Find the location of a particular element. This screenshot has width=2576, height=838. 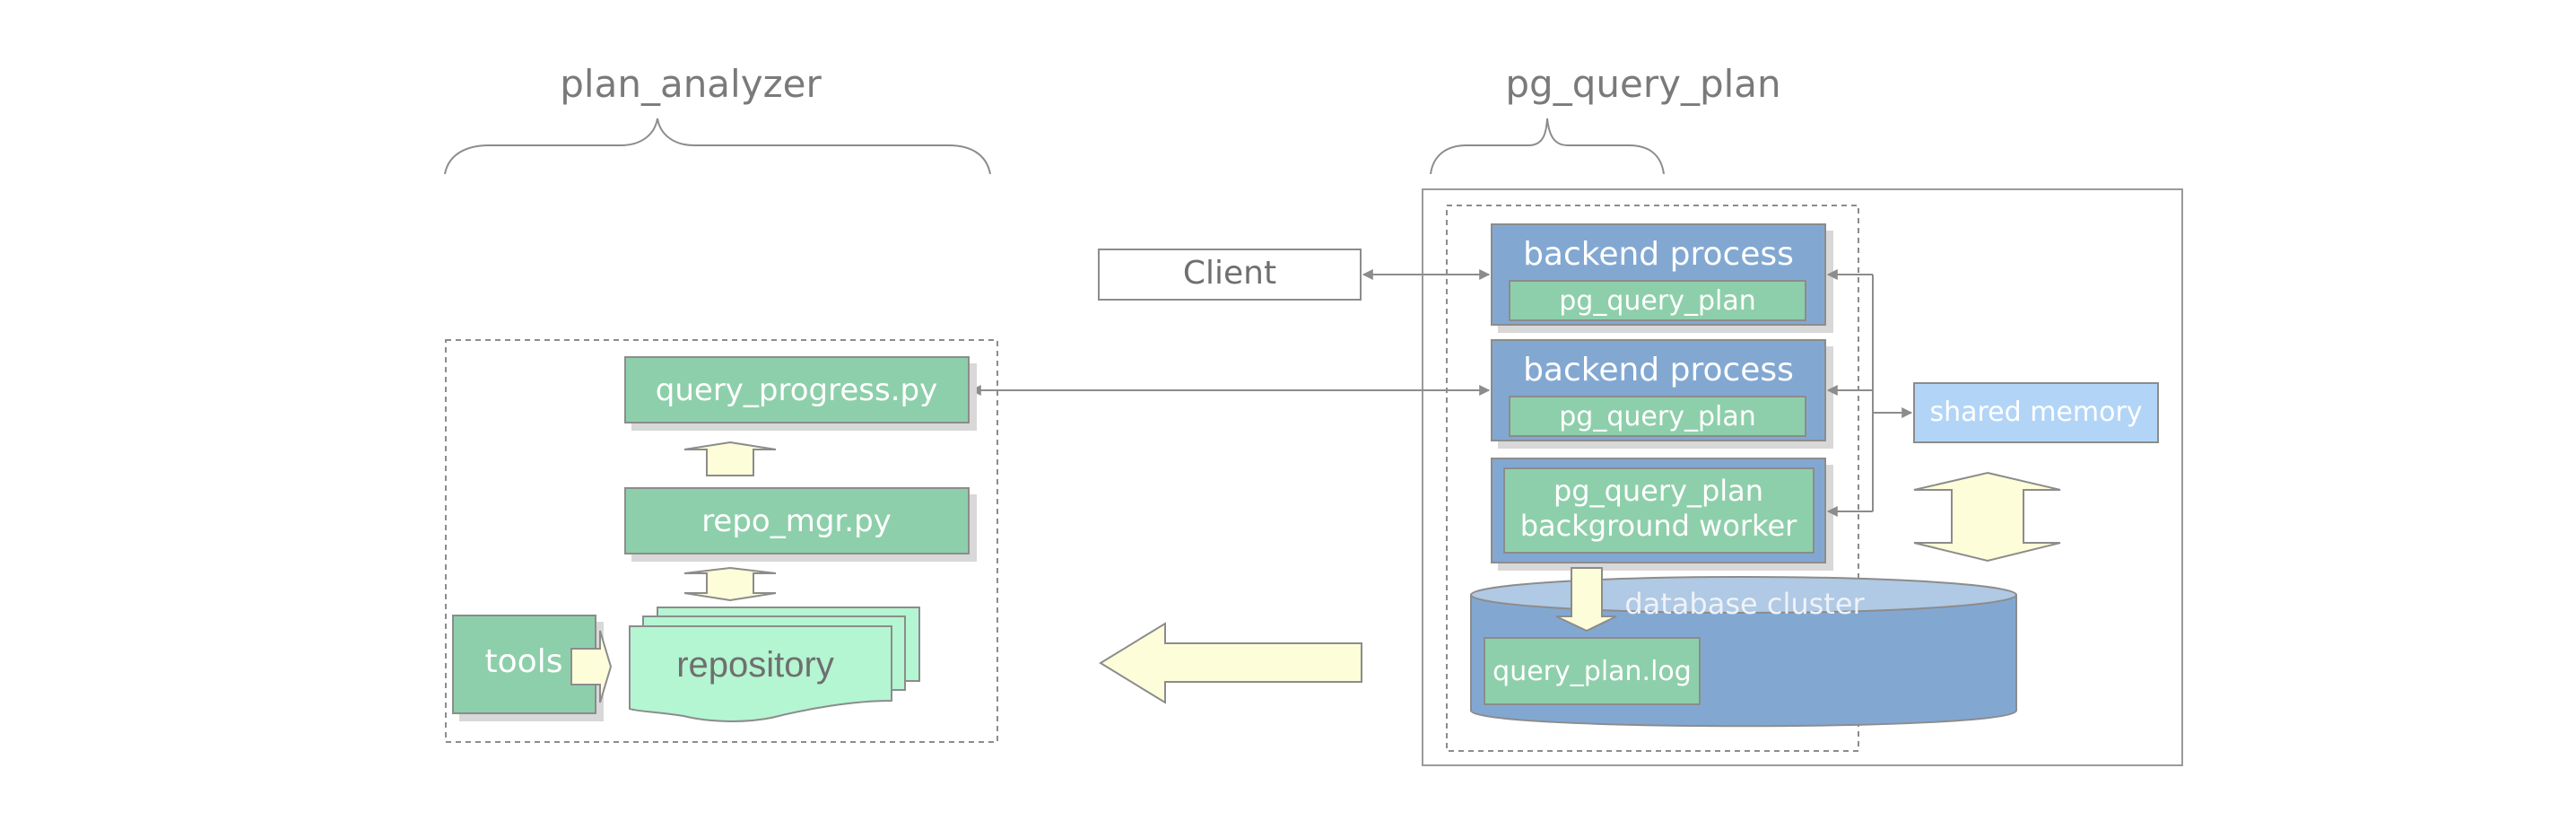

repo-mgr-label: repo_mgr.py is located at coordinates (796, 521).